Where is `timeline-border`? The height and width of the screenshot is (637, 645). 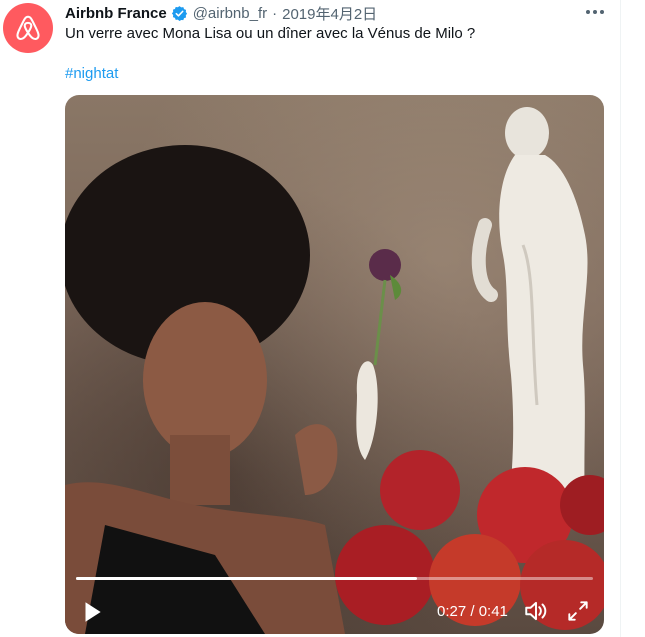 timeline-border is located at coordinates (620, 318).